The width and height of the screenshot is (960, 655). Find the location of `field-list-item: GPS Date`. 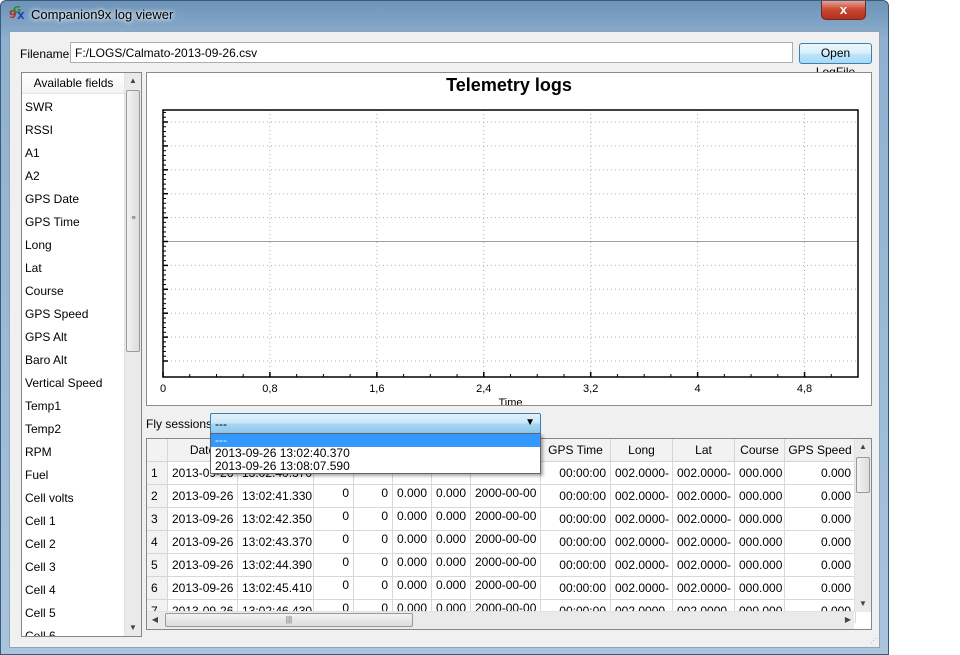

field-list-item: GPS Date is located at coordinates (75, 199).